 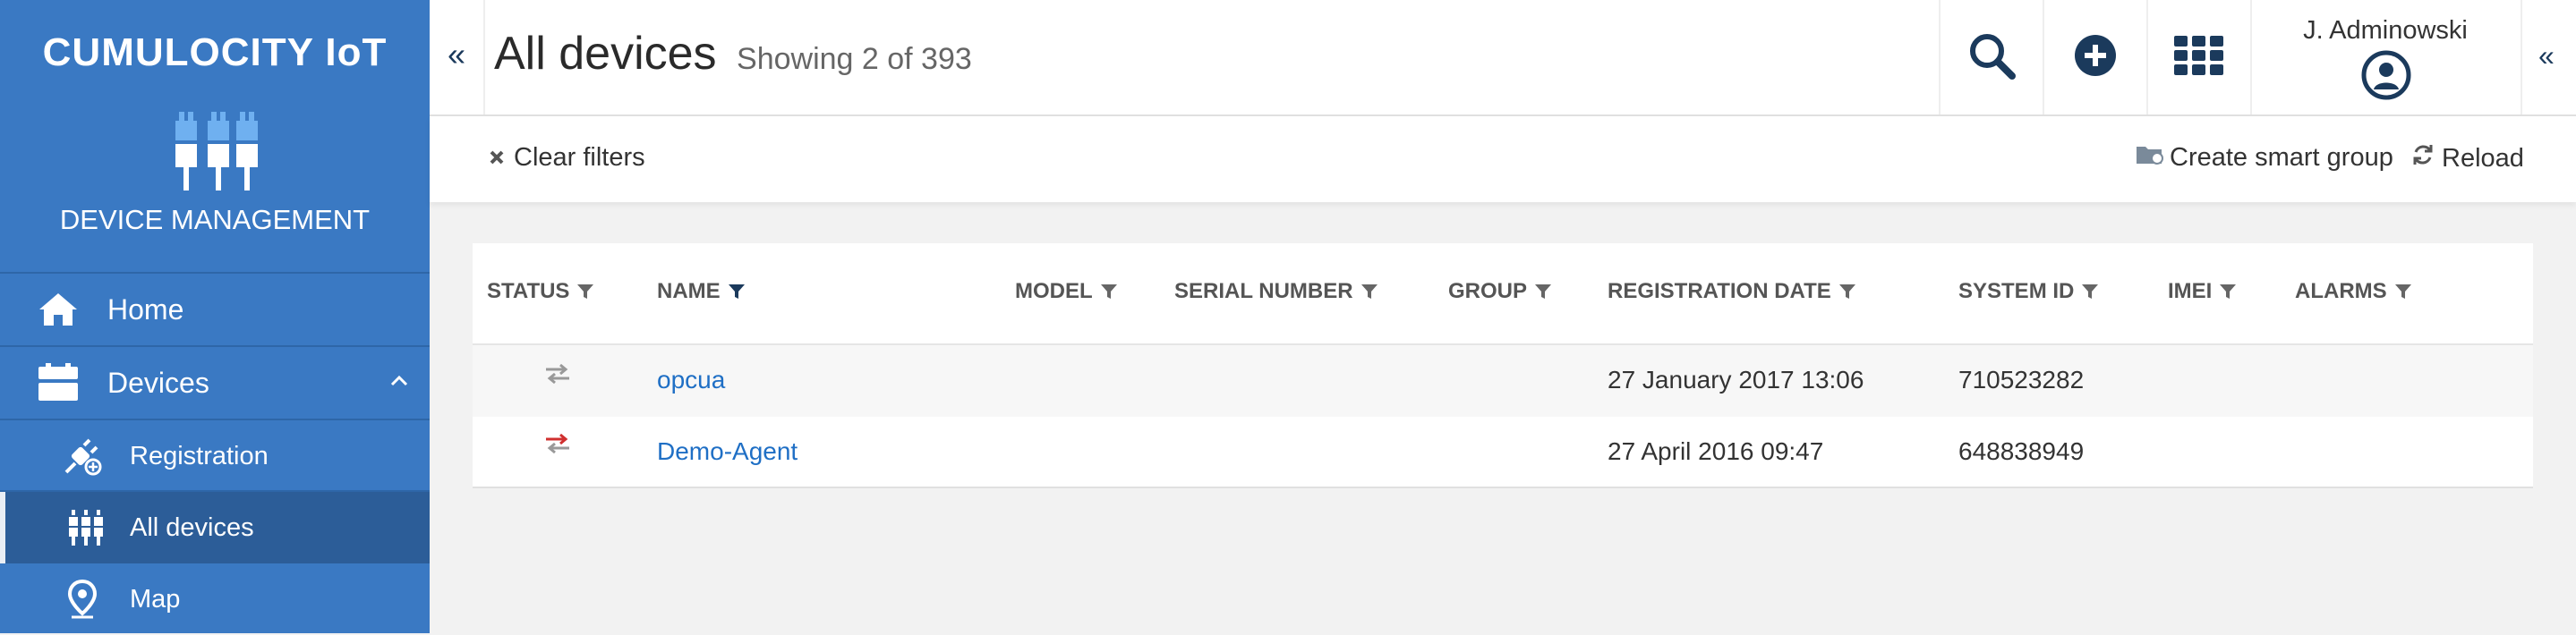 What do you see at coordinates (854, 59) in the screenshot?
I see `device-count-subtitle: Showing 2 of 393` at bounding box center [854, 59].